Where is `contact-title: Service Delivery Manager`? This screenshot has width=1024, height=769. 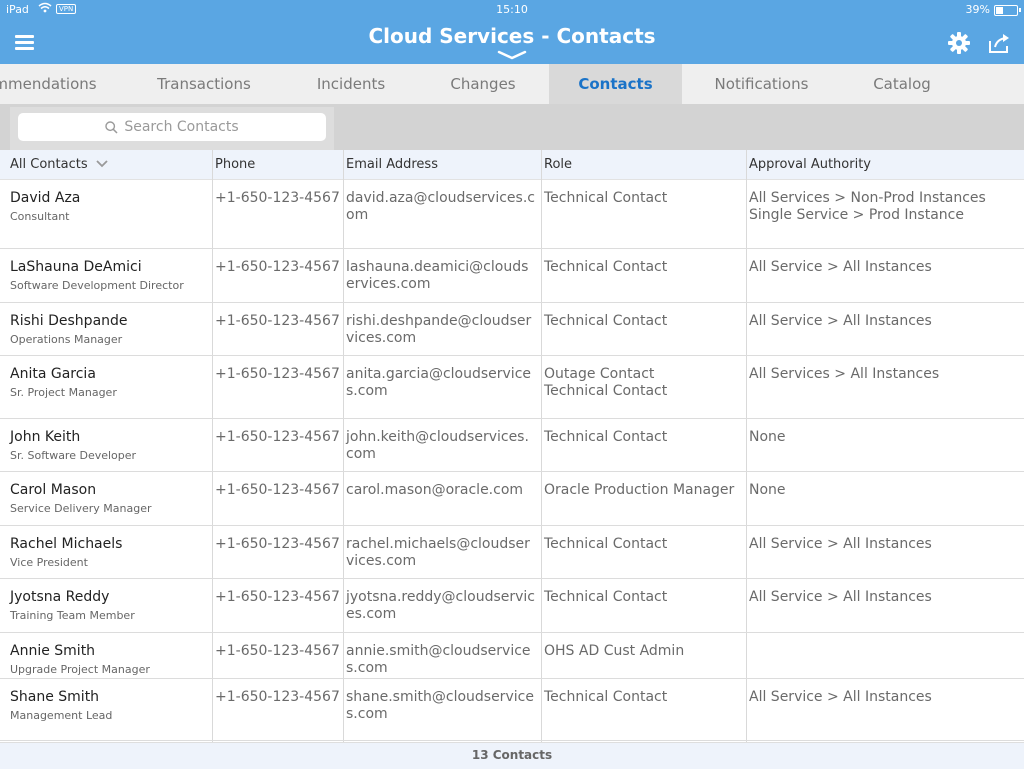
contact-title: Service Delivery Manager is located at coordinates (81, 508).